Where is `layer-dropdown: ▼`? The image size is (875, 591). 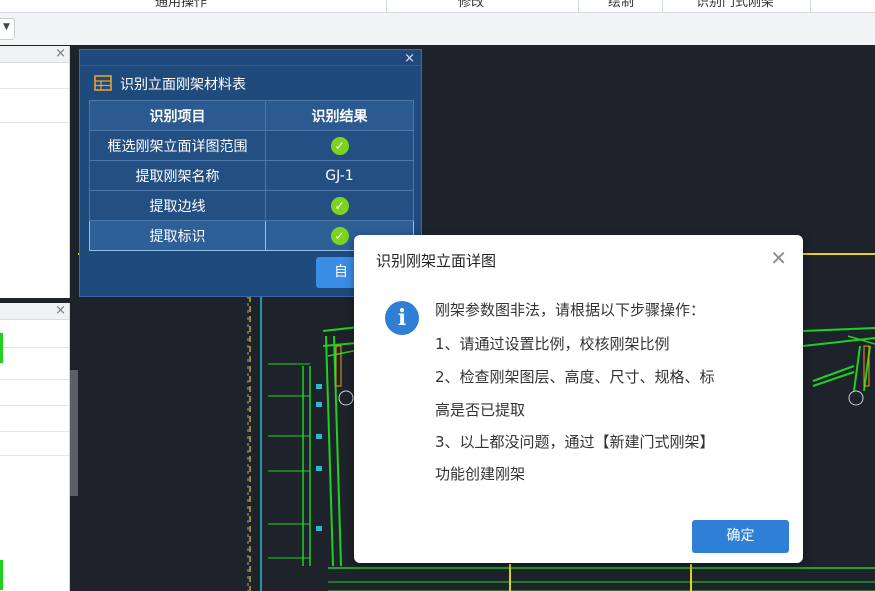
layer-dropdown: ▼ is located at coordinates (7, 29).